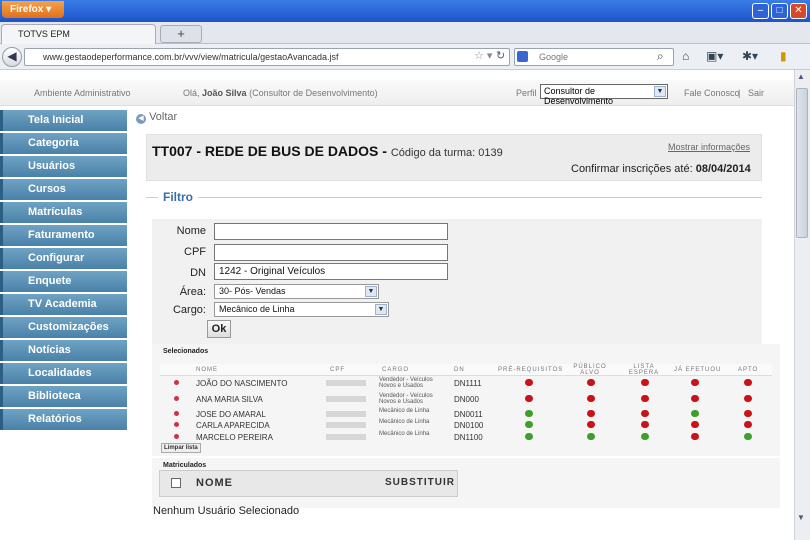 This screenshot has width=810, height=540. What do you see at coordinates (63, 143) in the screenshot?
I see `sidebar-item-categoria: Categoria` at bounding box center [63, 143].